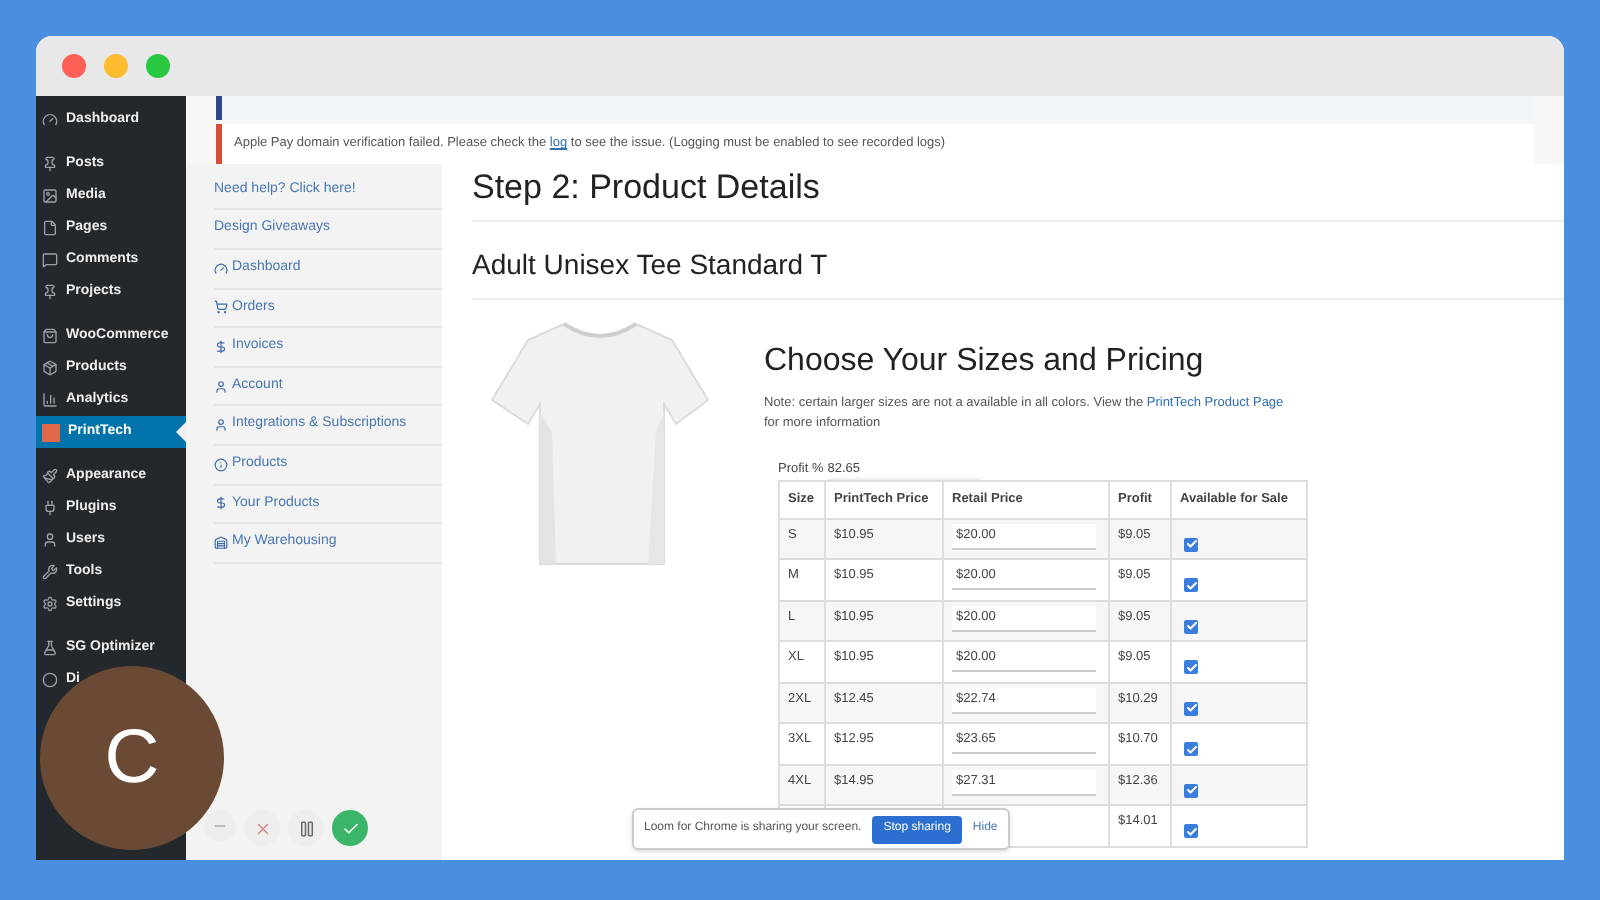  Describe the element at coordinates (50, 604) in the screenshot. I see `settings-icon` at that location.